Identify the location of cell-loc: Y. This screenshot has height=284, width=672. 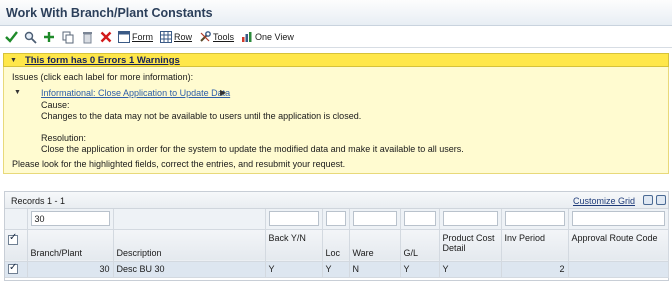
(336, 269).